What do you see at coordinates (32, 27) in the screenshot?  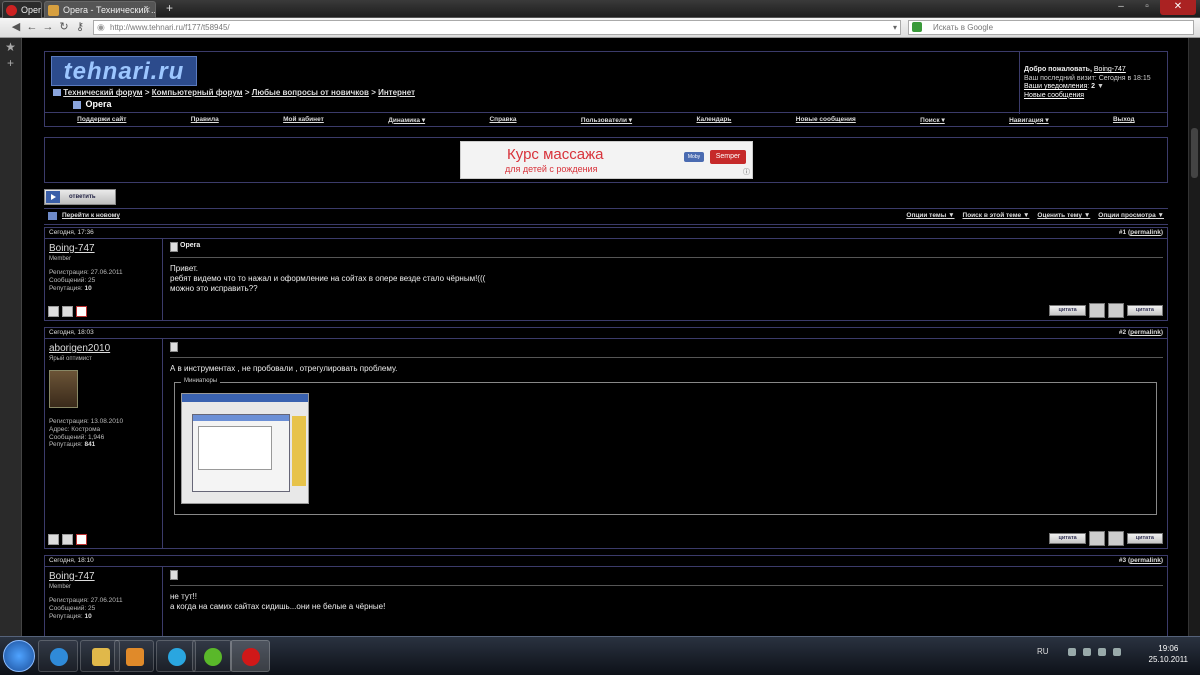 I see `back-arrow-icon: ←` at bounding box center [32, 27].